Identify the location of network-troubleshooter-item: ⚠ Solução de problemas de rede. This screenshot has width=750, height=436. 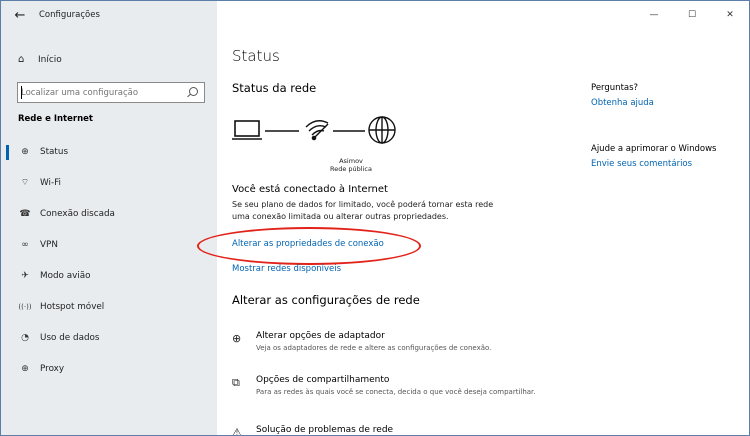
(392, 430).